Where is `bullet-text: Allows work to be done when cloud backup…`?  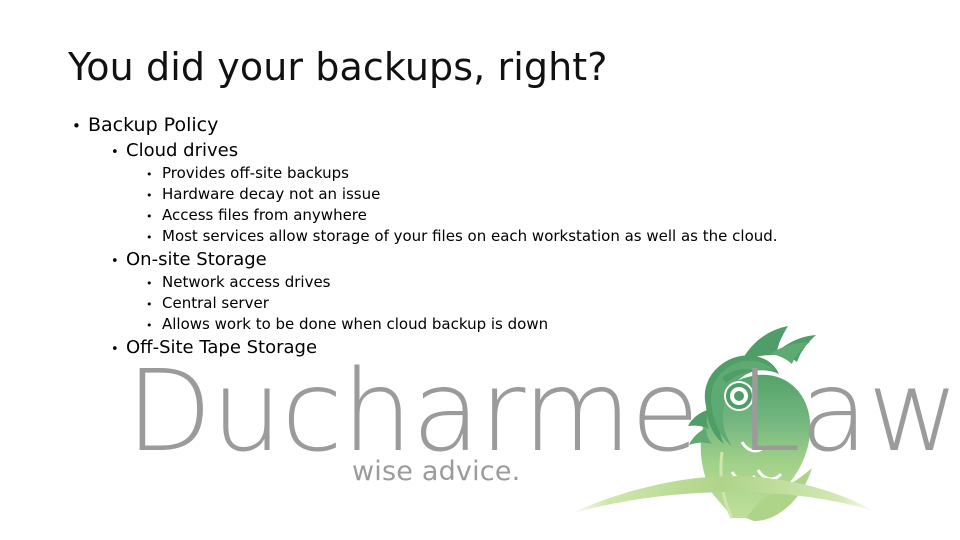 bullet-text: Allows work to be done when cloud backup… is located at coordinates (355, 324).